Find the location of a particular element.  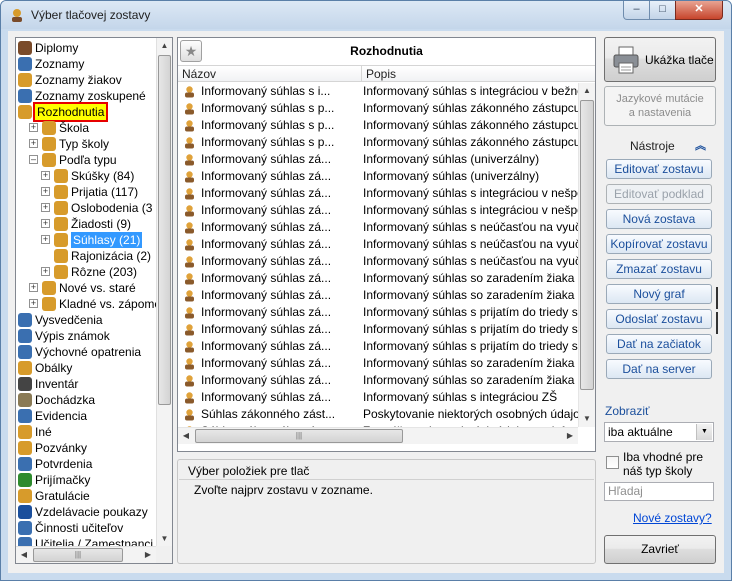

chevron-down-icon: ▼ is located at coordinates (704, 432).